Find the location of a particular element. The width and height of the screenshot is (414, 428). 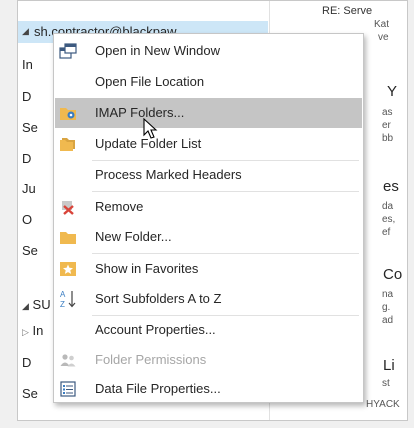

message-snippet: HYACK is located at coordinates (383, 404).